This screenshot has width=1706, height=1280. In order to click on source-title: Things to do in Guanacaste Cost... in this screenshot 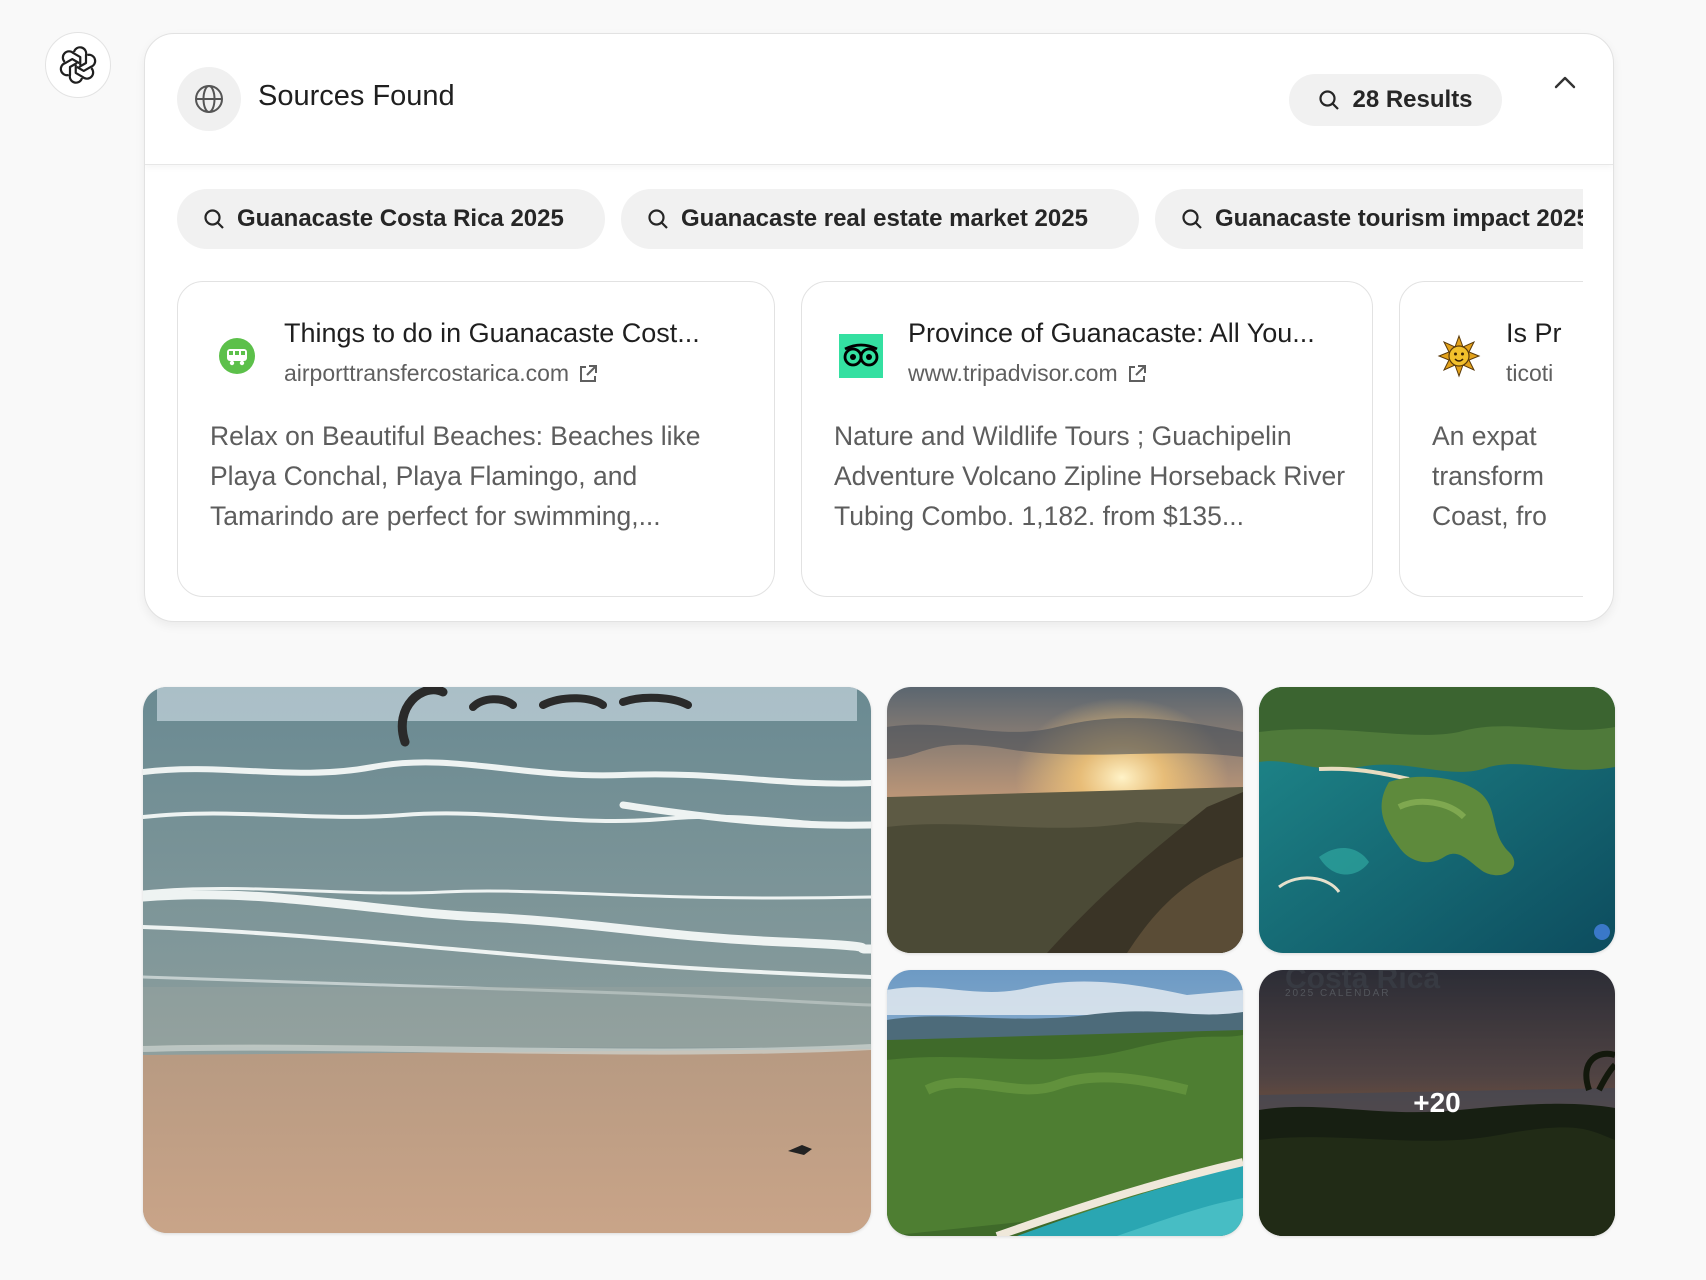, I will do `click(524, 333)`.